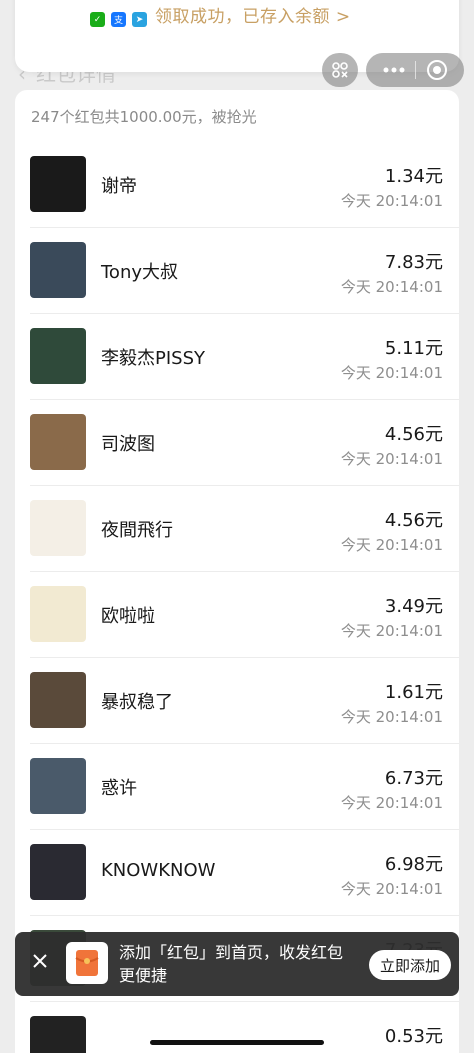 The width and height of the screenshot is (474, 1053). Describe the element at coordinates (413, 348) in the screenshot. I see `record-amount: 5.11元` at that location.